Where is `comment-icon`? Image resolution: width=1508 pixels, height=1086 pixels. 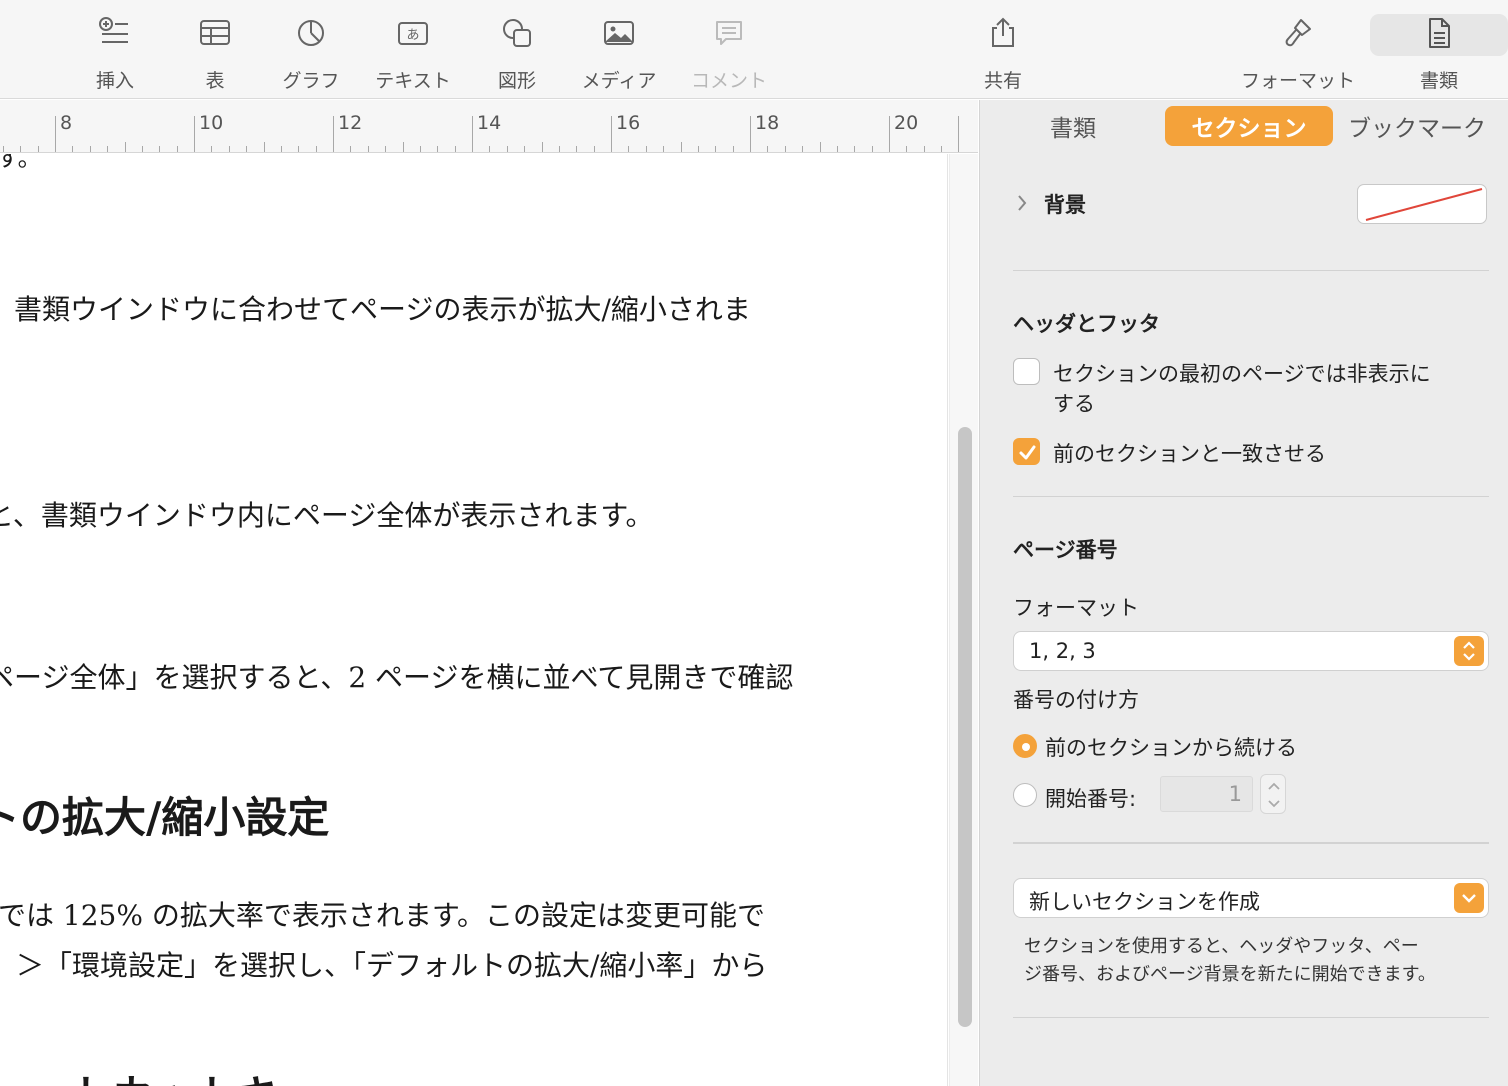
comment-icon is located at coordinates (729, 33).